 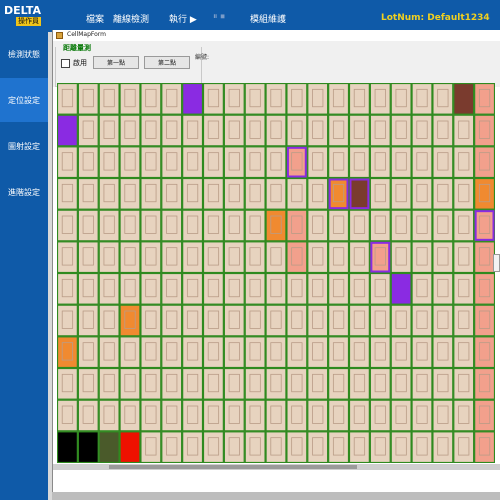 What do you see at coordinates (74, 63) in the screenshot?
I see `enable-checkbox: 啟用` at bounding box center [74, 63].